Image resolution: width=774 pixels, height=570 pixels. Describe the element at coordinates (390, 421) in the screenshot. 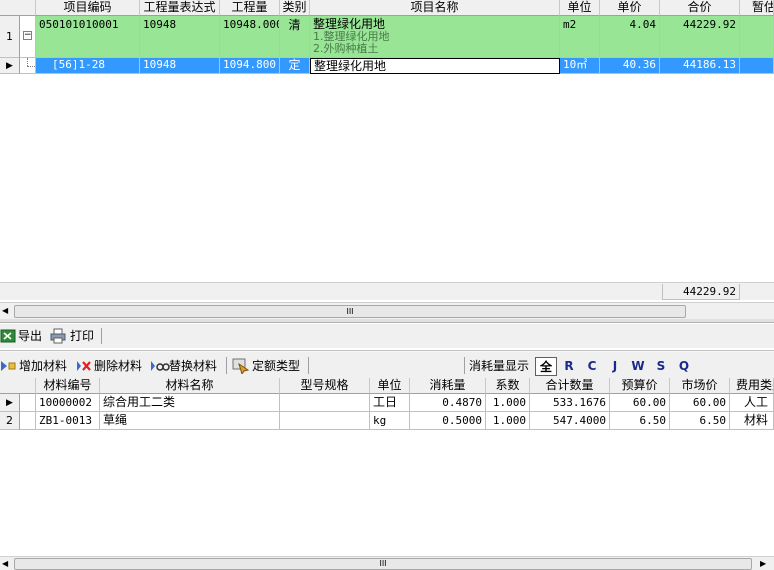

I see `mrow2-unit: kg` at that location.